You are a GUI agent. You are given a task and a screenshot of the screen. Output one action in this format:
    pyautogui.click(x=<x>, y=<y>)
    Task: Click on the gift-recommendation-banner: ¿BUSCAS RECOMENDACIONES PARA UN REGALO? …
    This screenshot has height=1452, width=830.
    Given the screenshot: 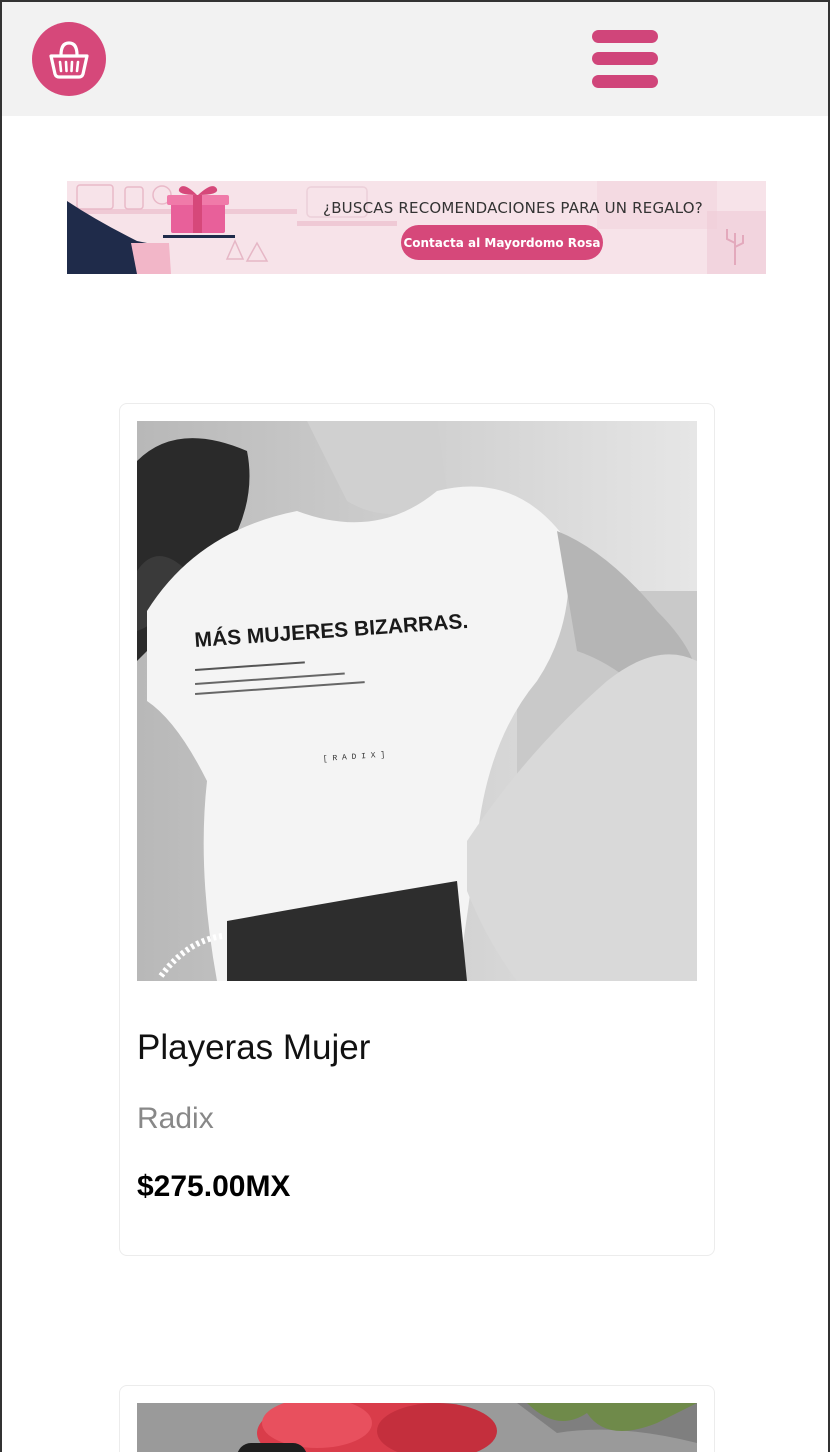 What is the action you would take?
    pyautogui.click(x=416, y=227)
    